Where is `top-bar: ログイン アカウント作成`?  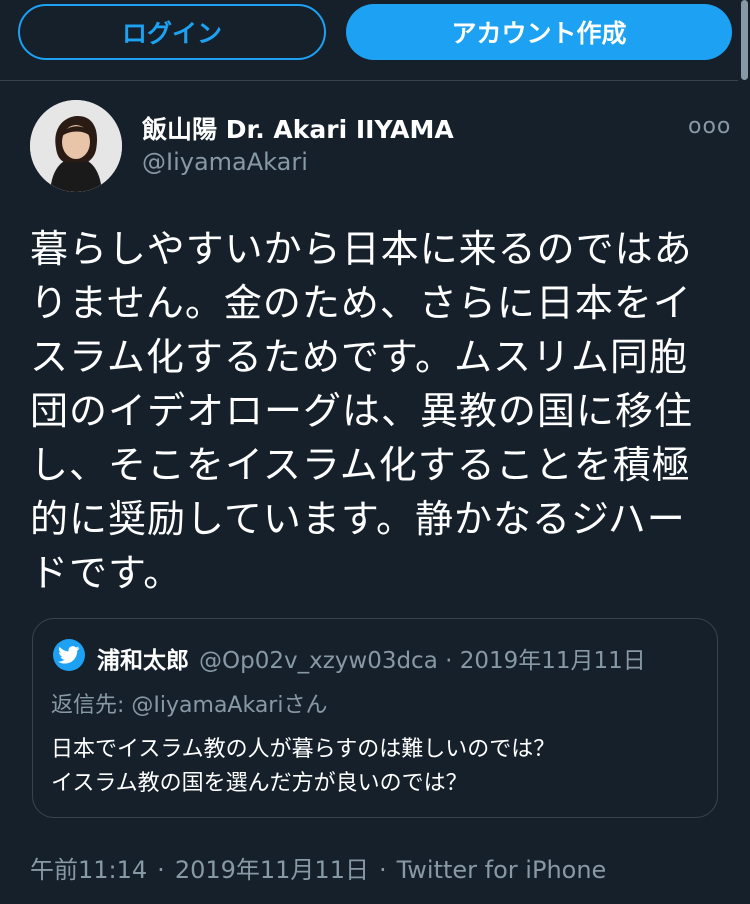
top-bar: ログイン アカウント作成 is located at coordinates (369, 40).